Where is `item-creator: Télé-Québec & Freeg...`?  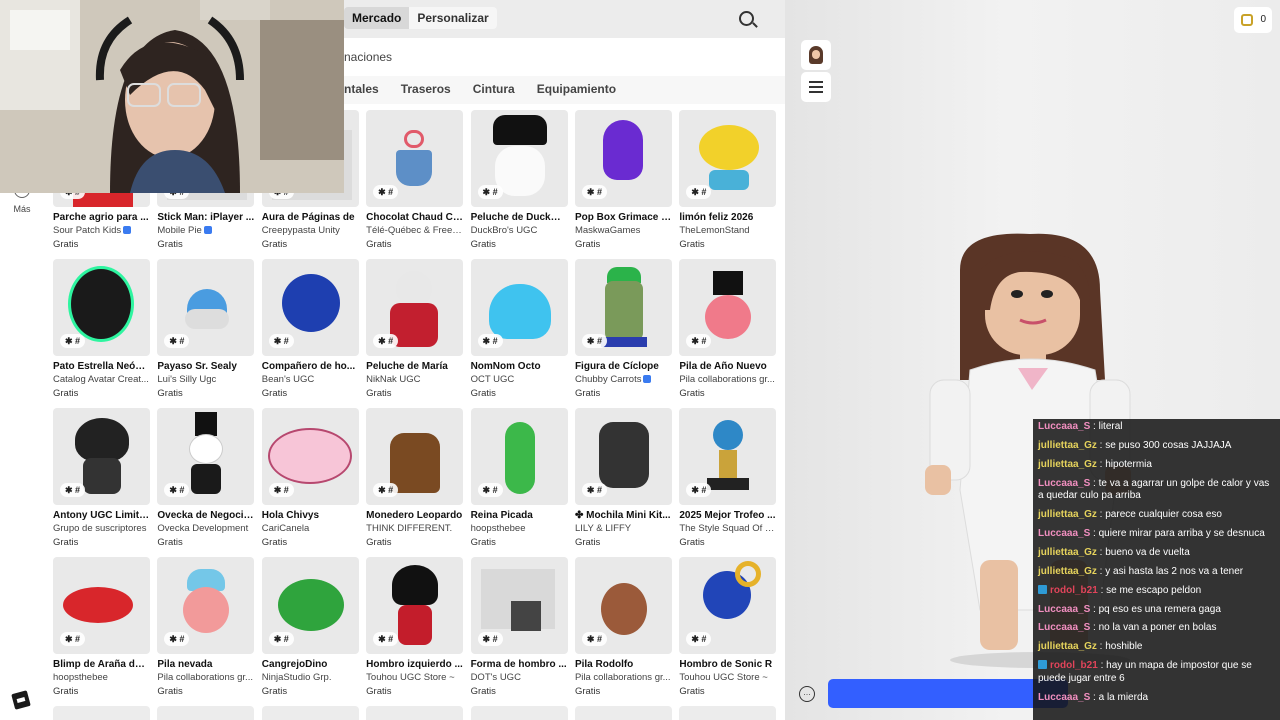 item-creator: Télé-Québec & Freeg... is located at coordinates (414, 231).